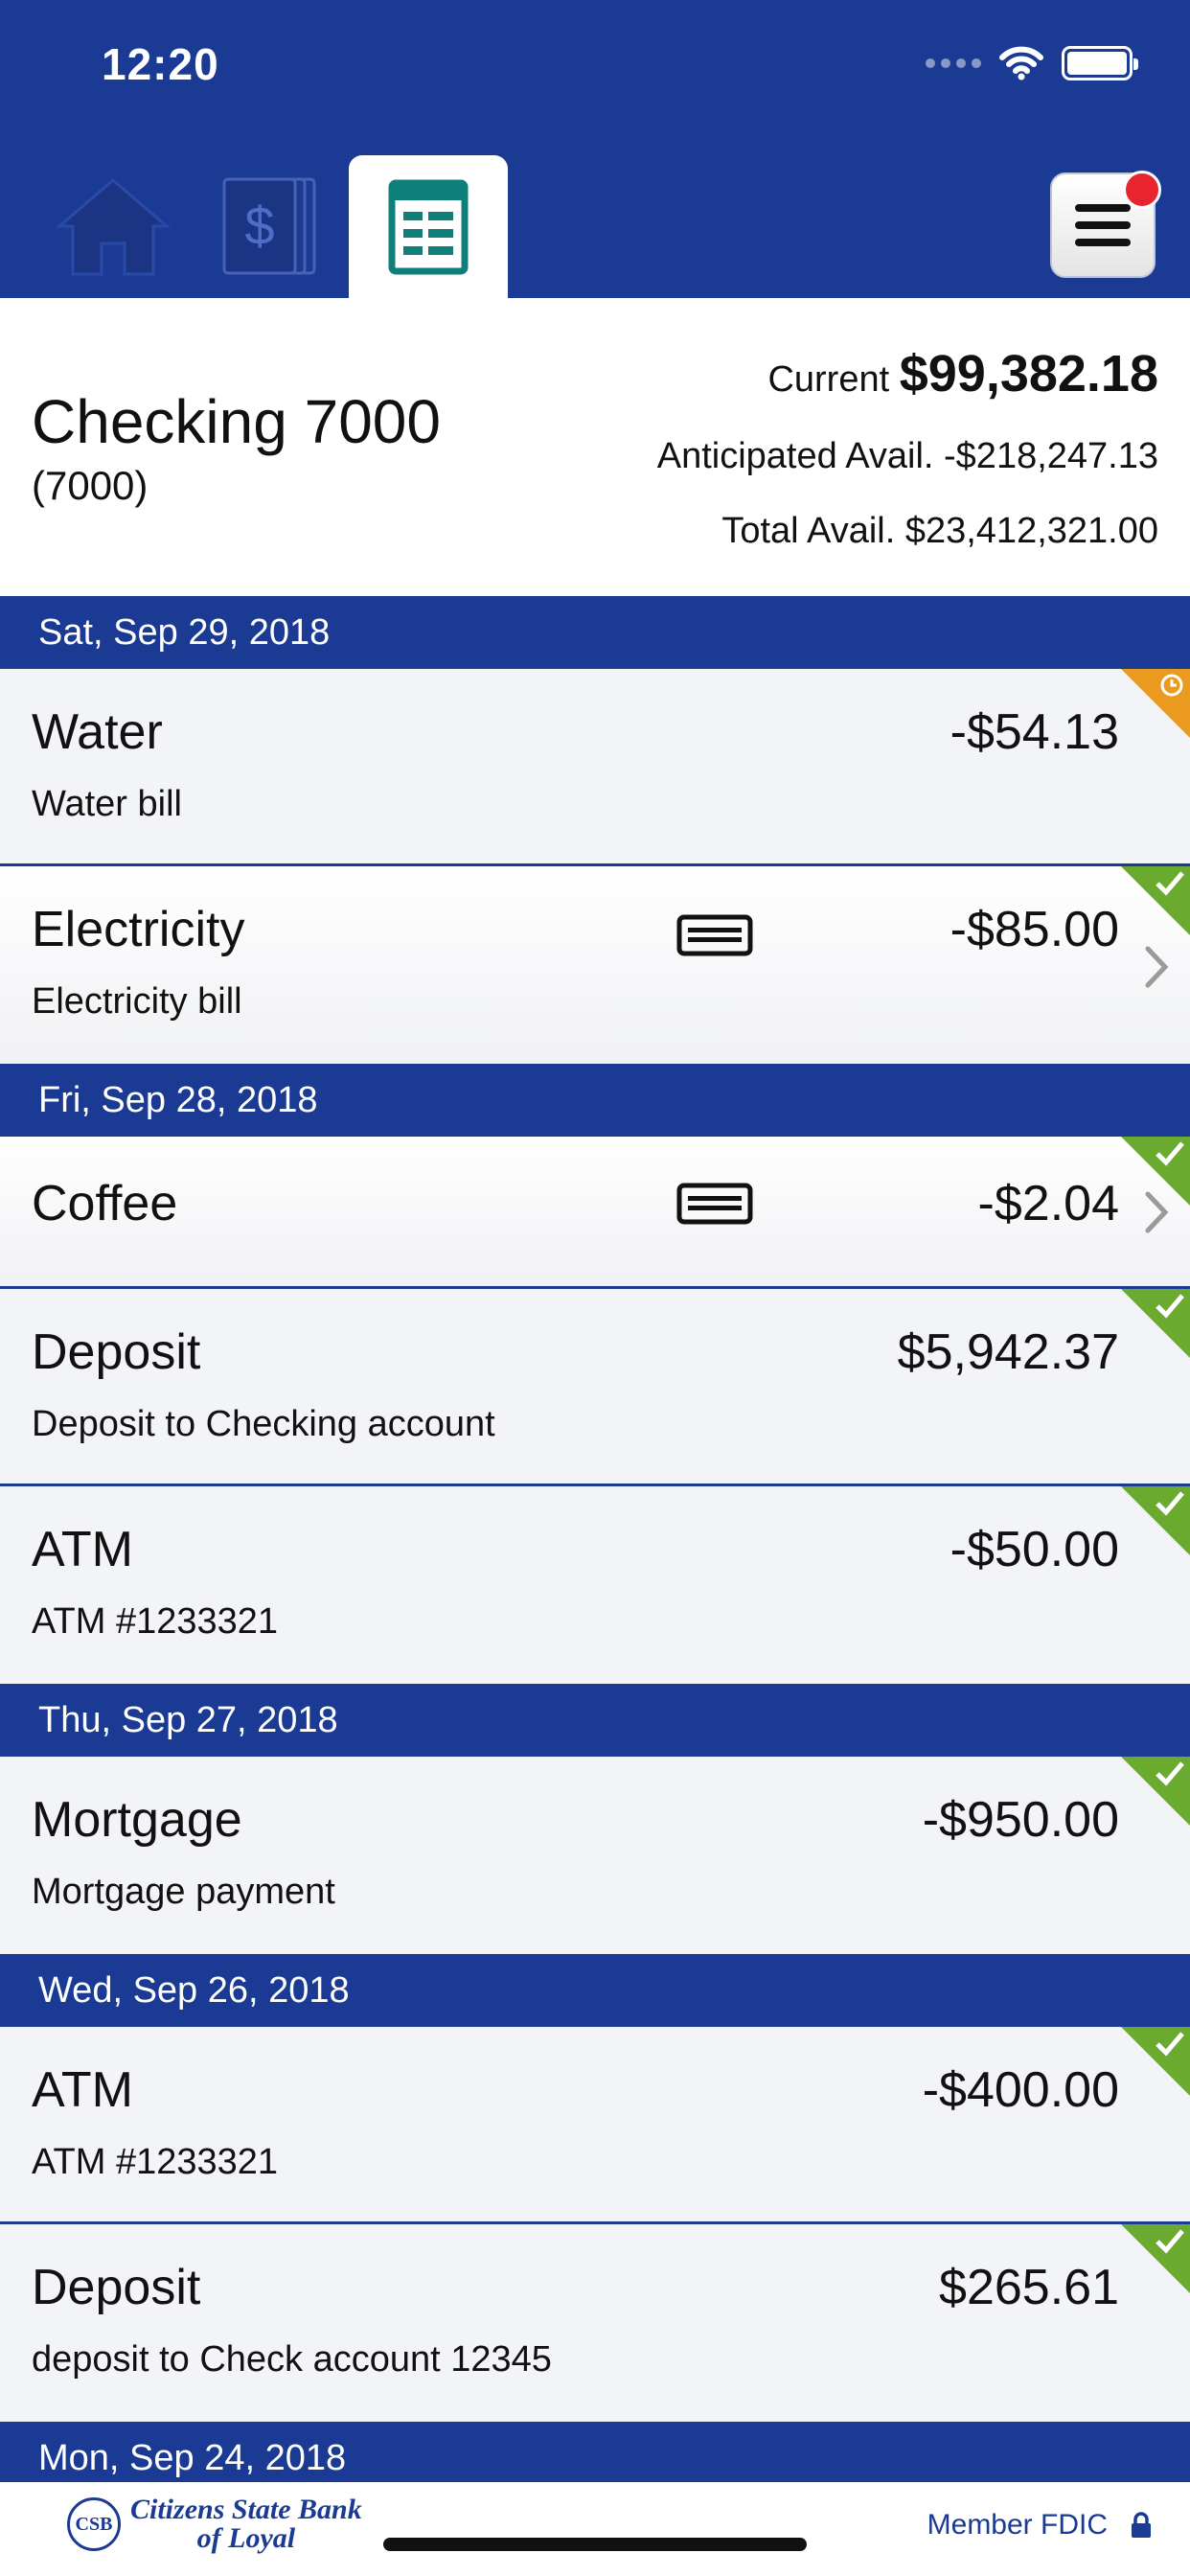 This screenshot has height=2576, width=1190. What do you see at coordinates (795, 456) in the screenshot?
I see `anticipated-balance-label: Anticipated Avail.` at bounding box center [795, 456].